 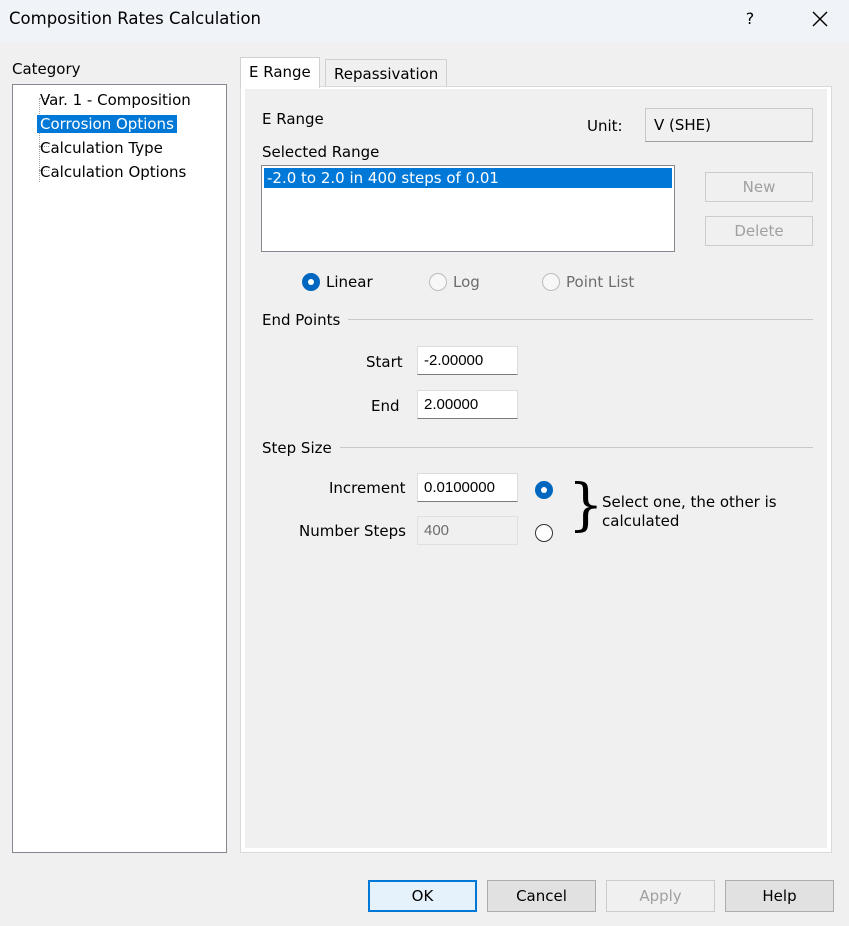 I want to click on category-label: Category, so click(x=46, y=69).